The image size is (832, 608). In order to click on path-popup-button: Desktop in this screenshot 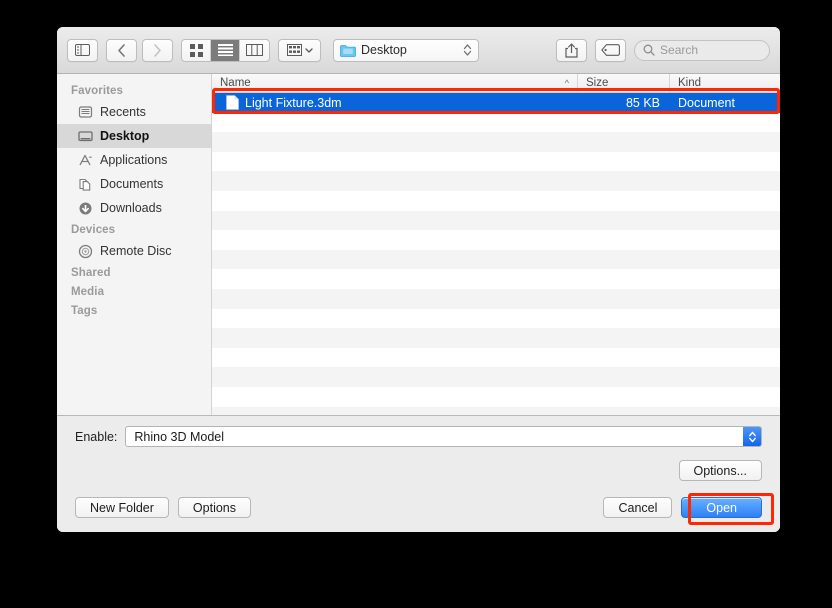, I will do `click(406, 50)`.